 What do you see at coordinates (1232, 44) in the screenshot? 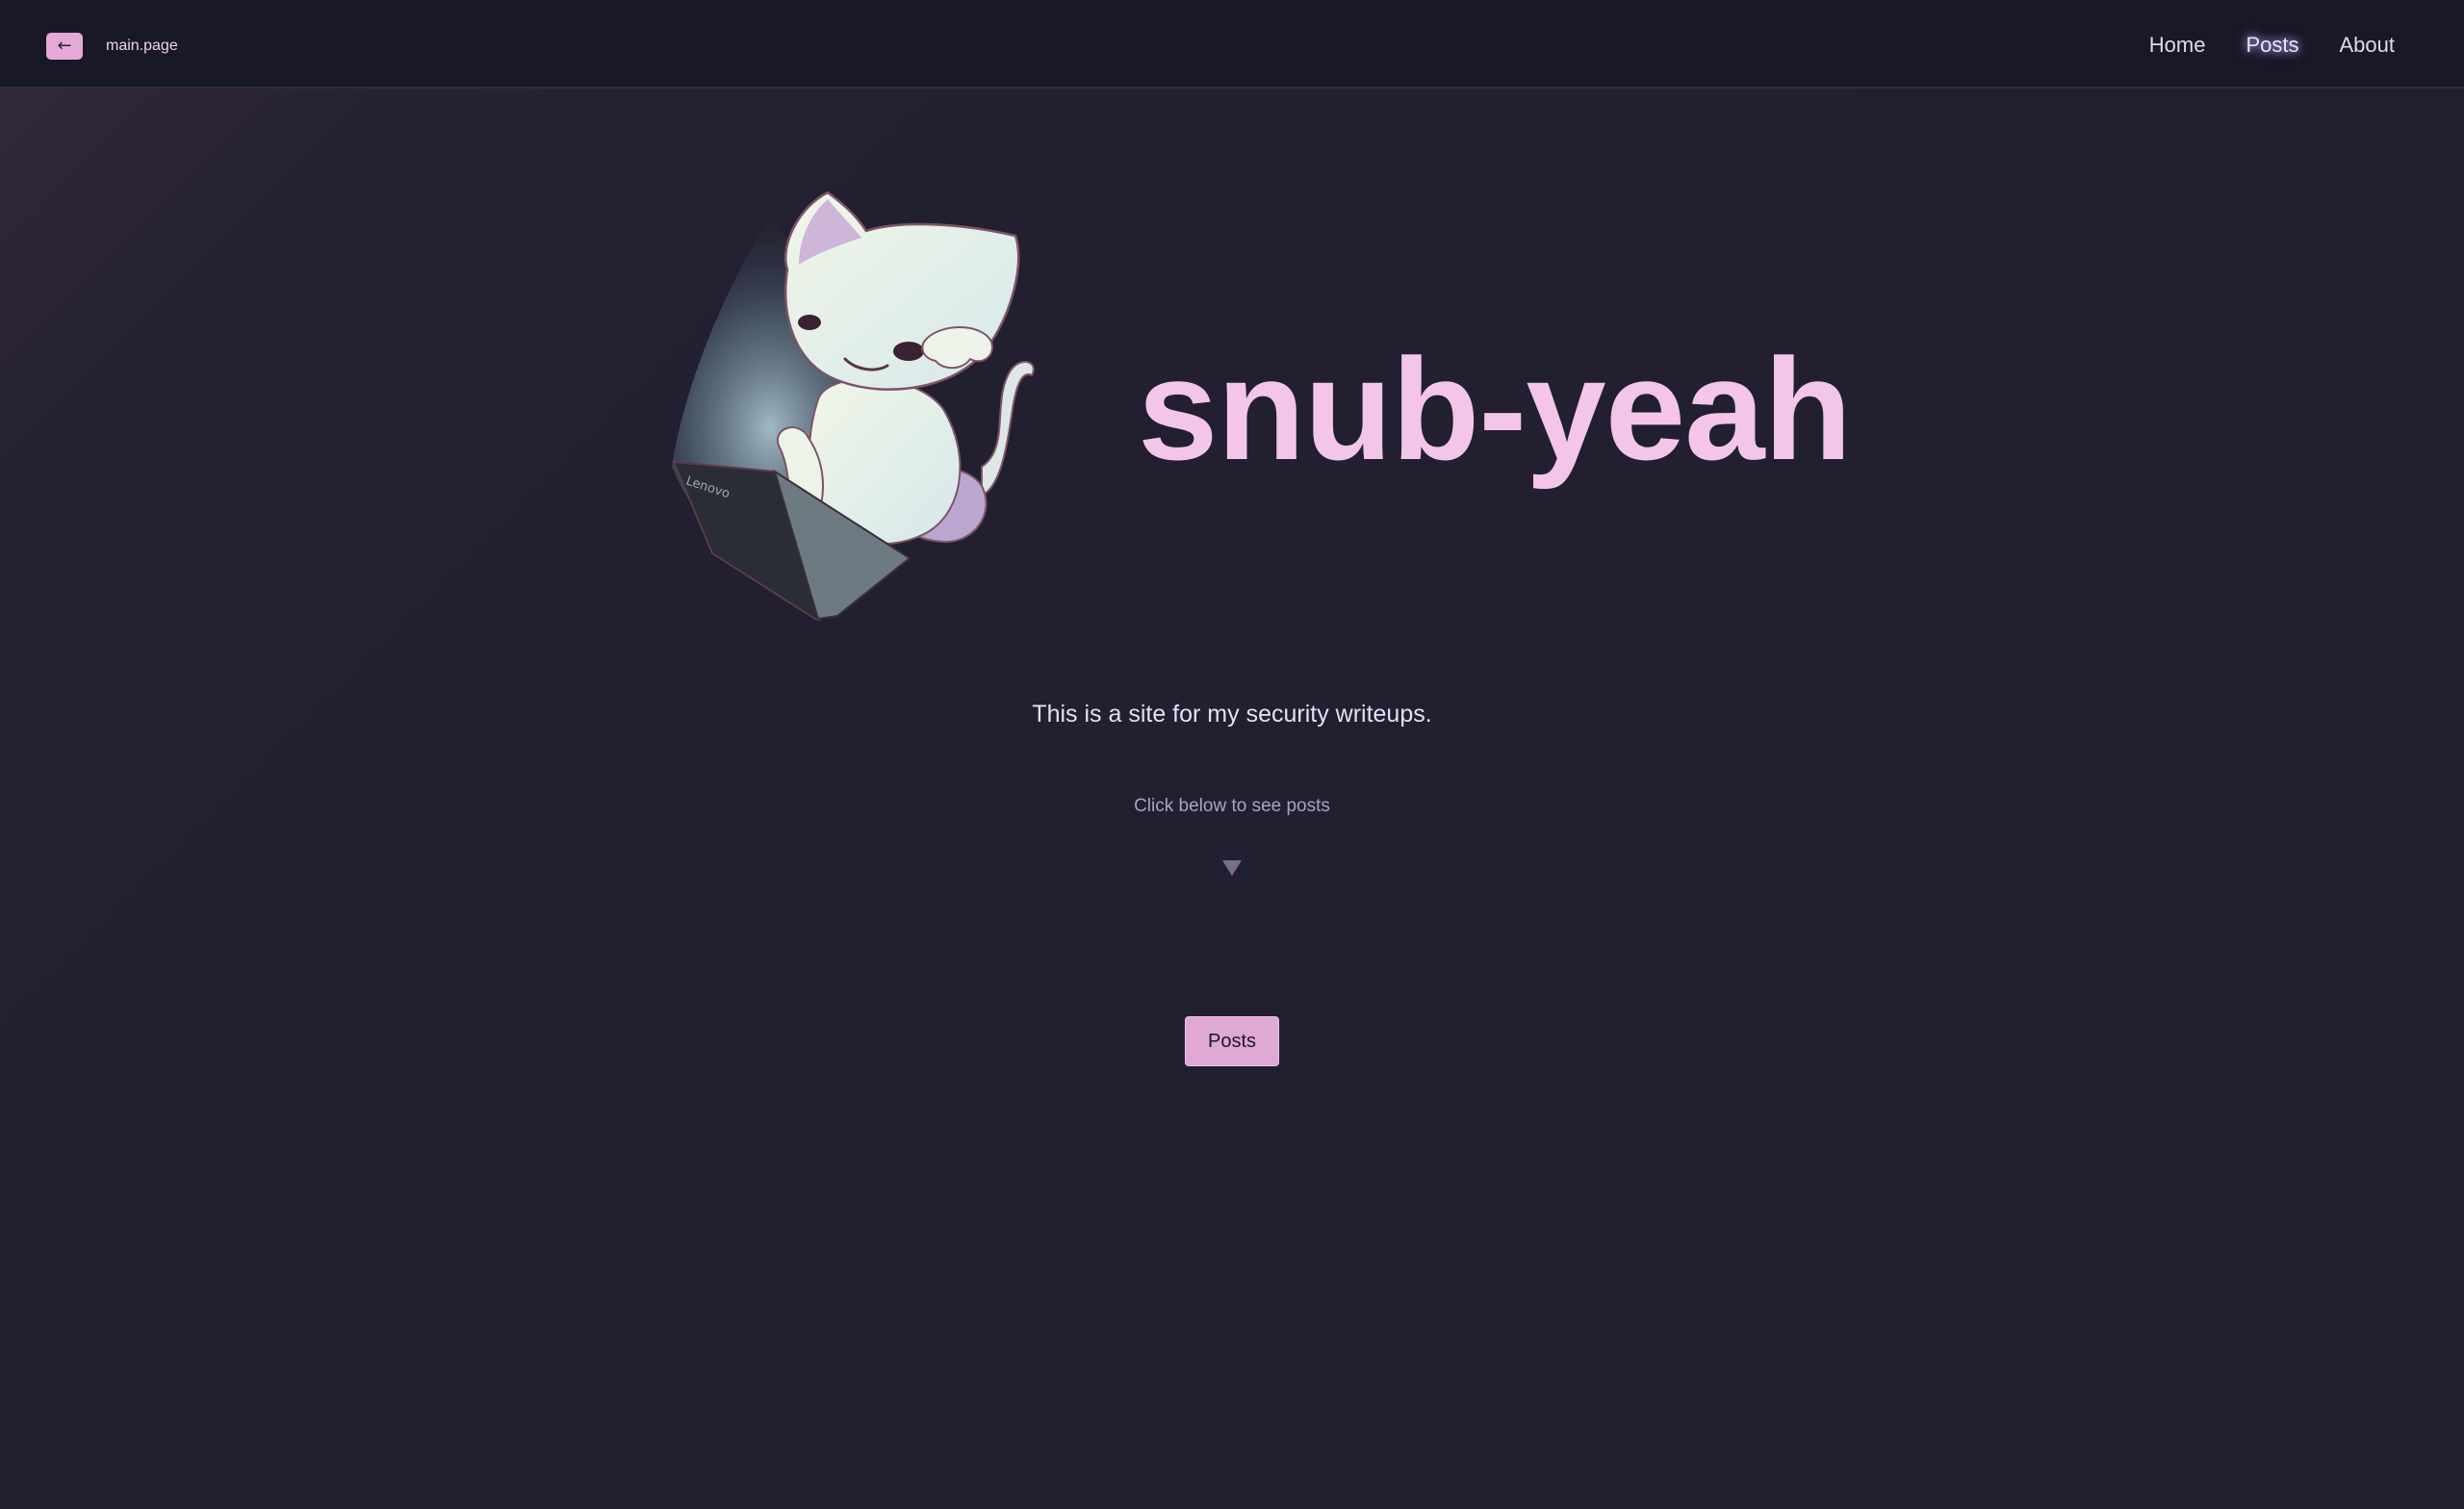
I see `top-bar: ← main.page Home Posts About` at bounding box center [1232, 44].